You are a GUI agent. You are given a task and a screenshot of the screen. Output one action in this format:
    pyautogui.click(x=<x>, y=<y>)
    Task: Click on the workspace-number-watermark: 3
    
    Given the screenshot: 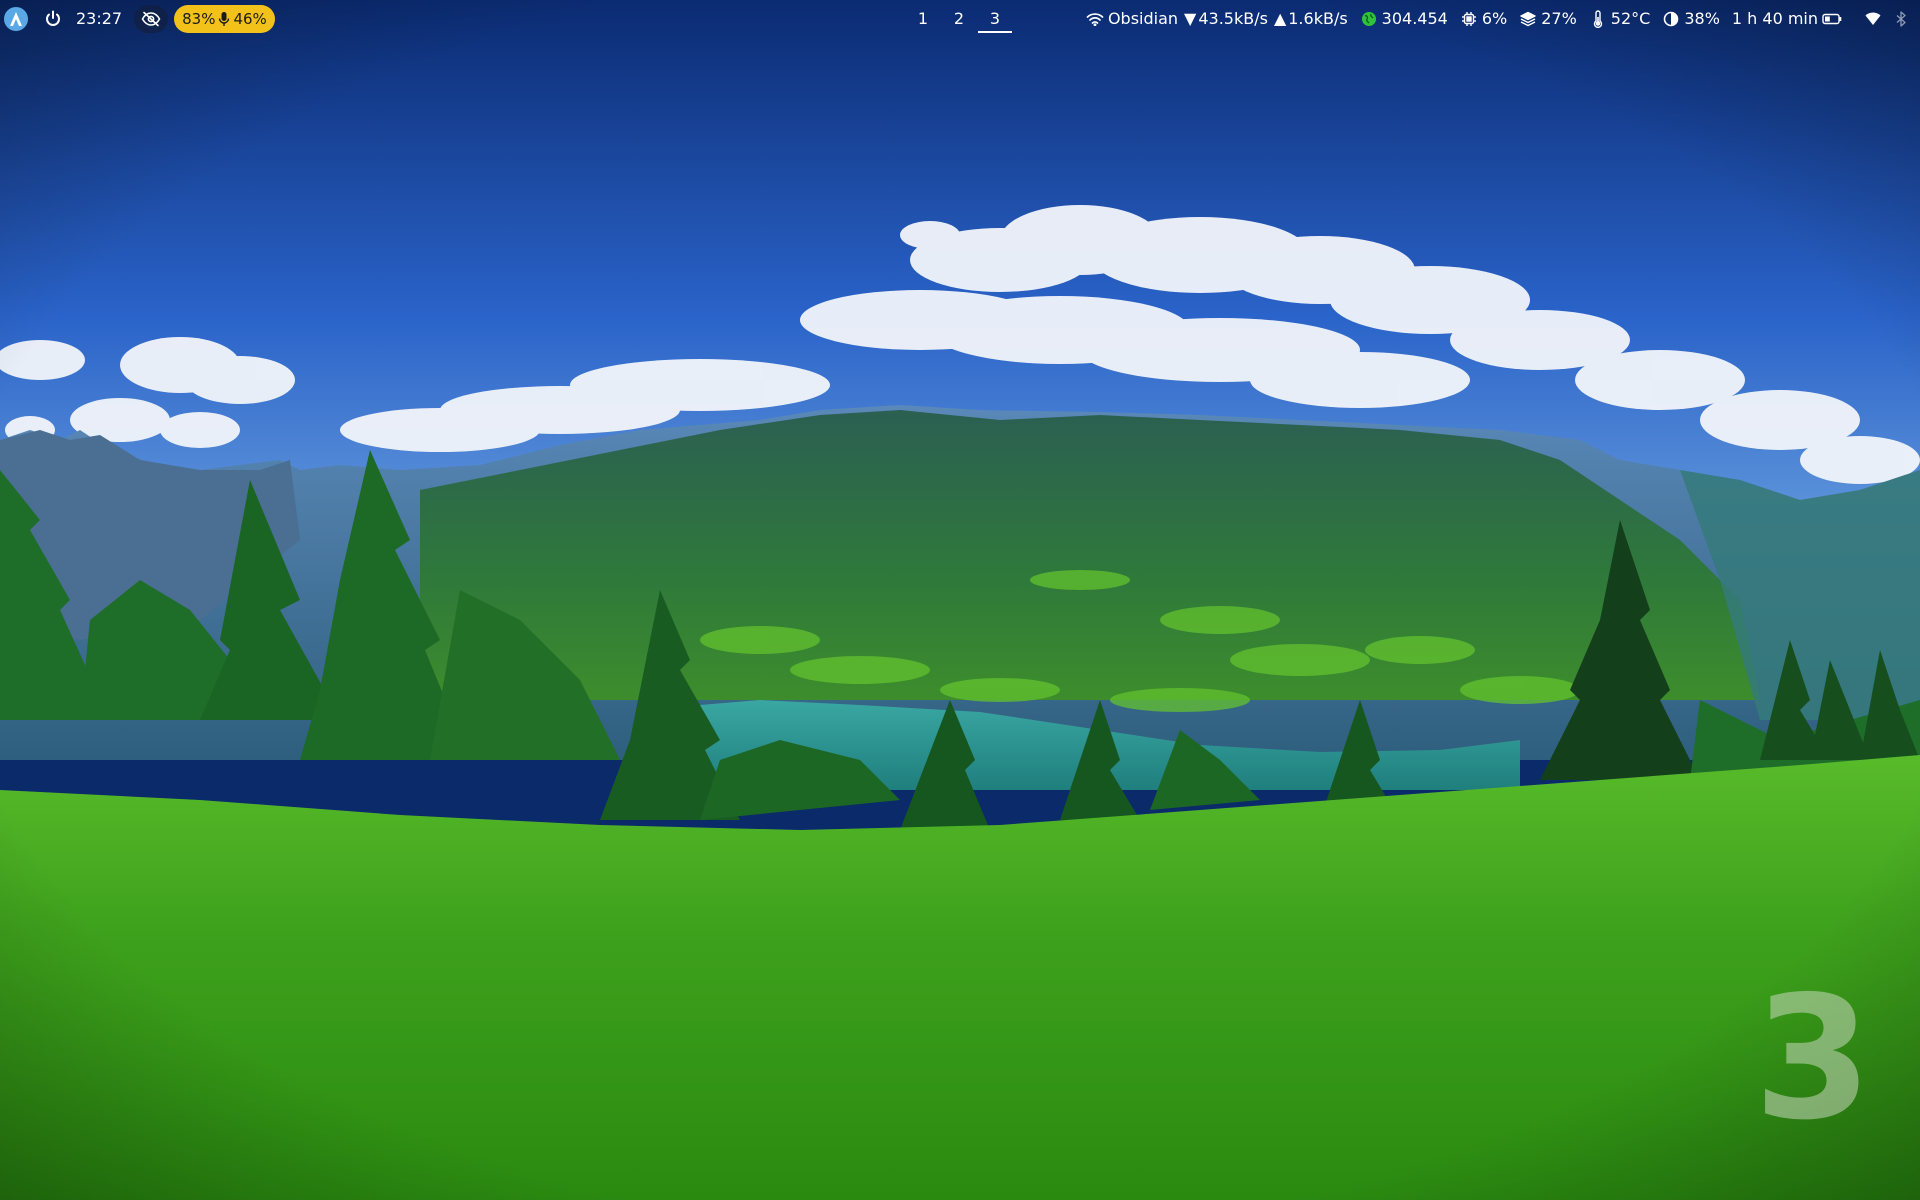 What is the action you would take?
    pyautogui.click(x=1812, y=1059)
    